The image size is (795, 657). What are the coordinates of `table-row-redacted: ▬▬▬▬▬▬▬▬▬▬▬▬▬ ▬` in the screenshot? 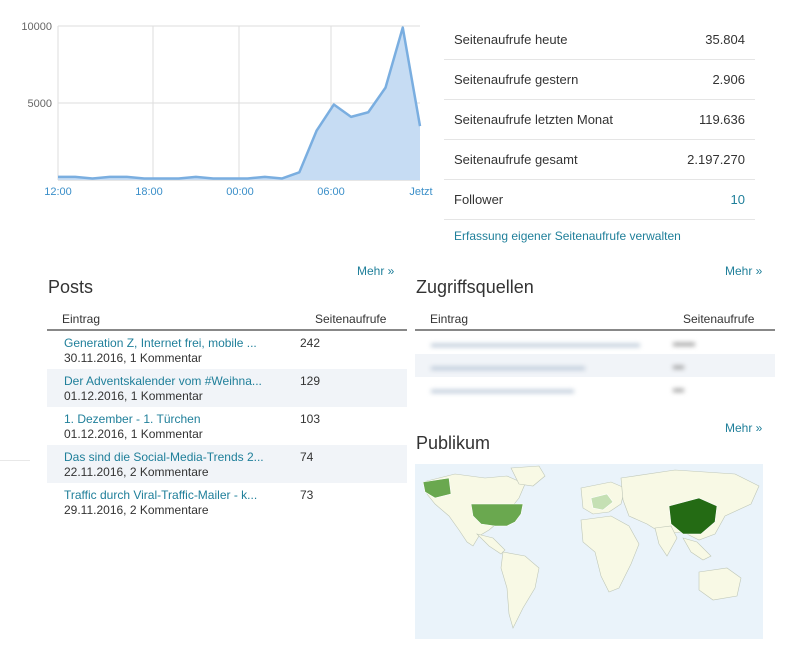 It's located at (595, 388).